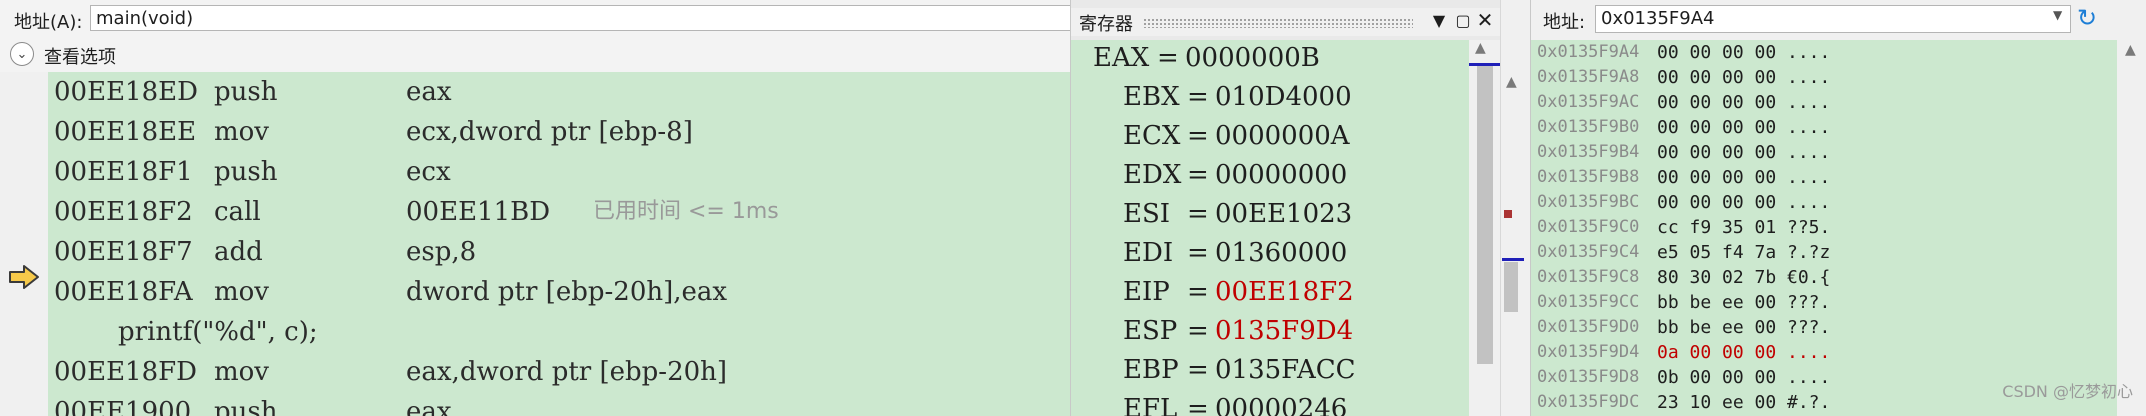 Image resolution: width=2146 pixels, height=416 pixels. I want to click on instruction-address: 00EE18EE, so click(125, 132).